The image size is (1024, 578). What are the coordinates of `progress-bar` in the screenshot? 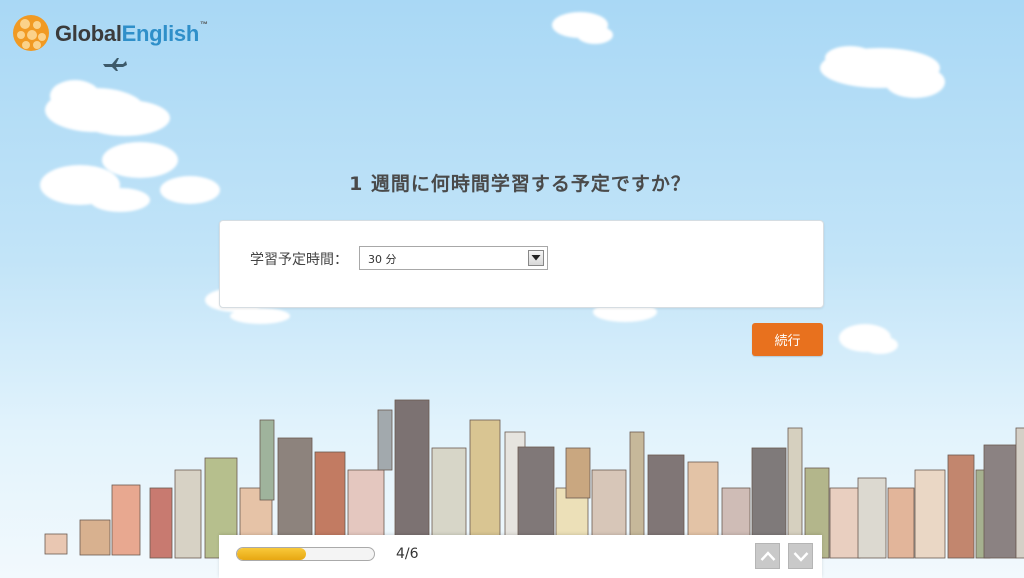 It's located at (305, 554).